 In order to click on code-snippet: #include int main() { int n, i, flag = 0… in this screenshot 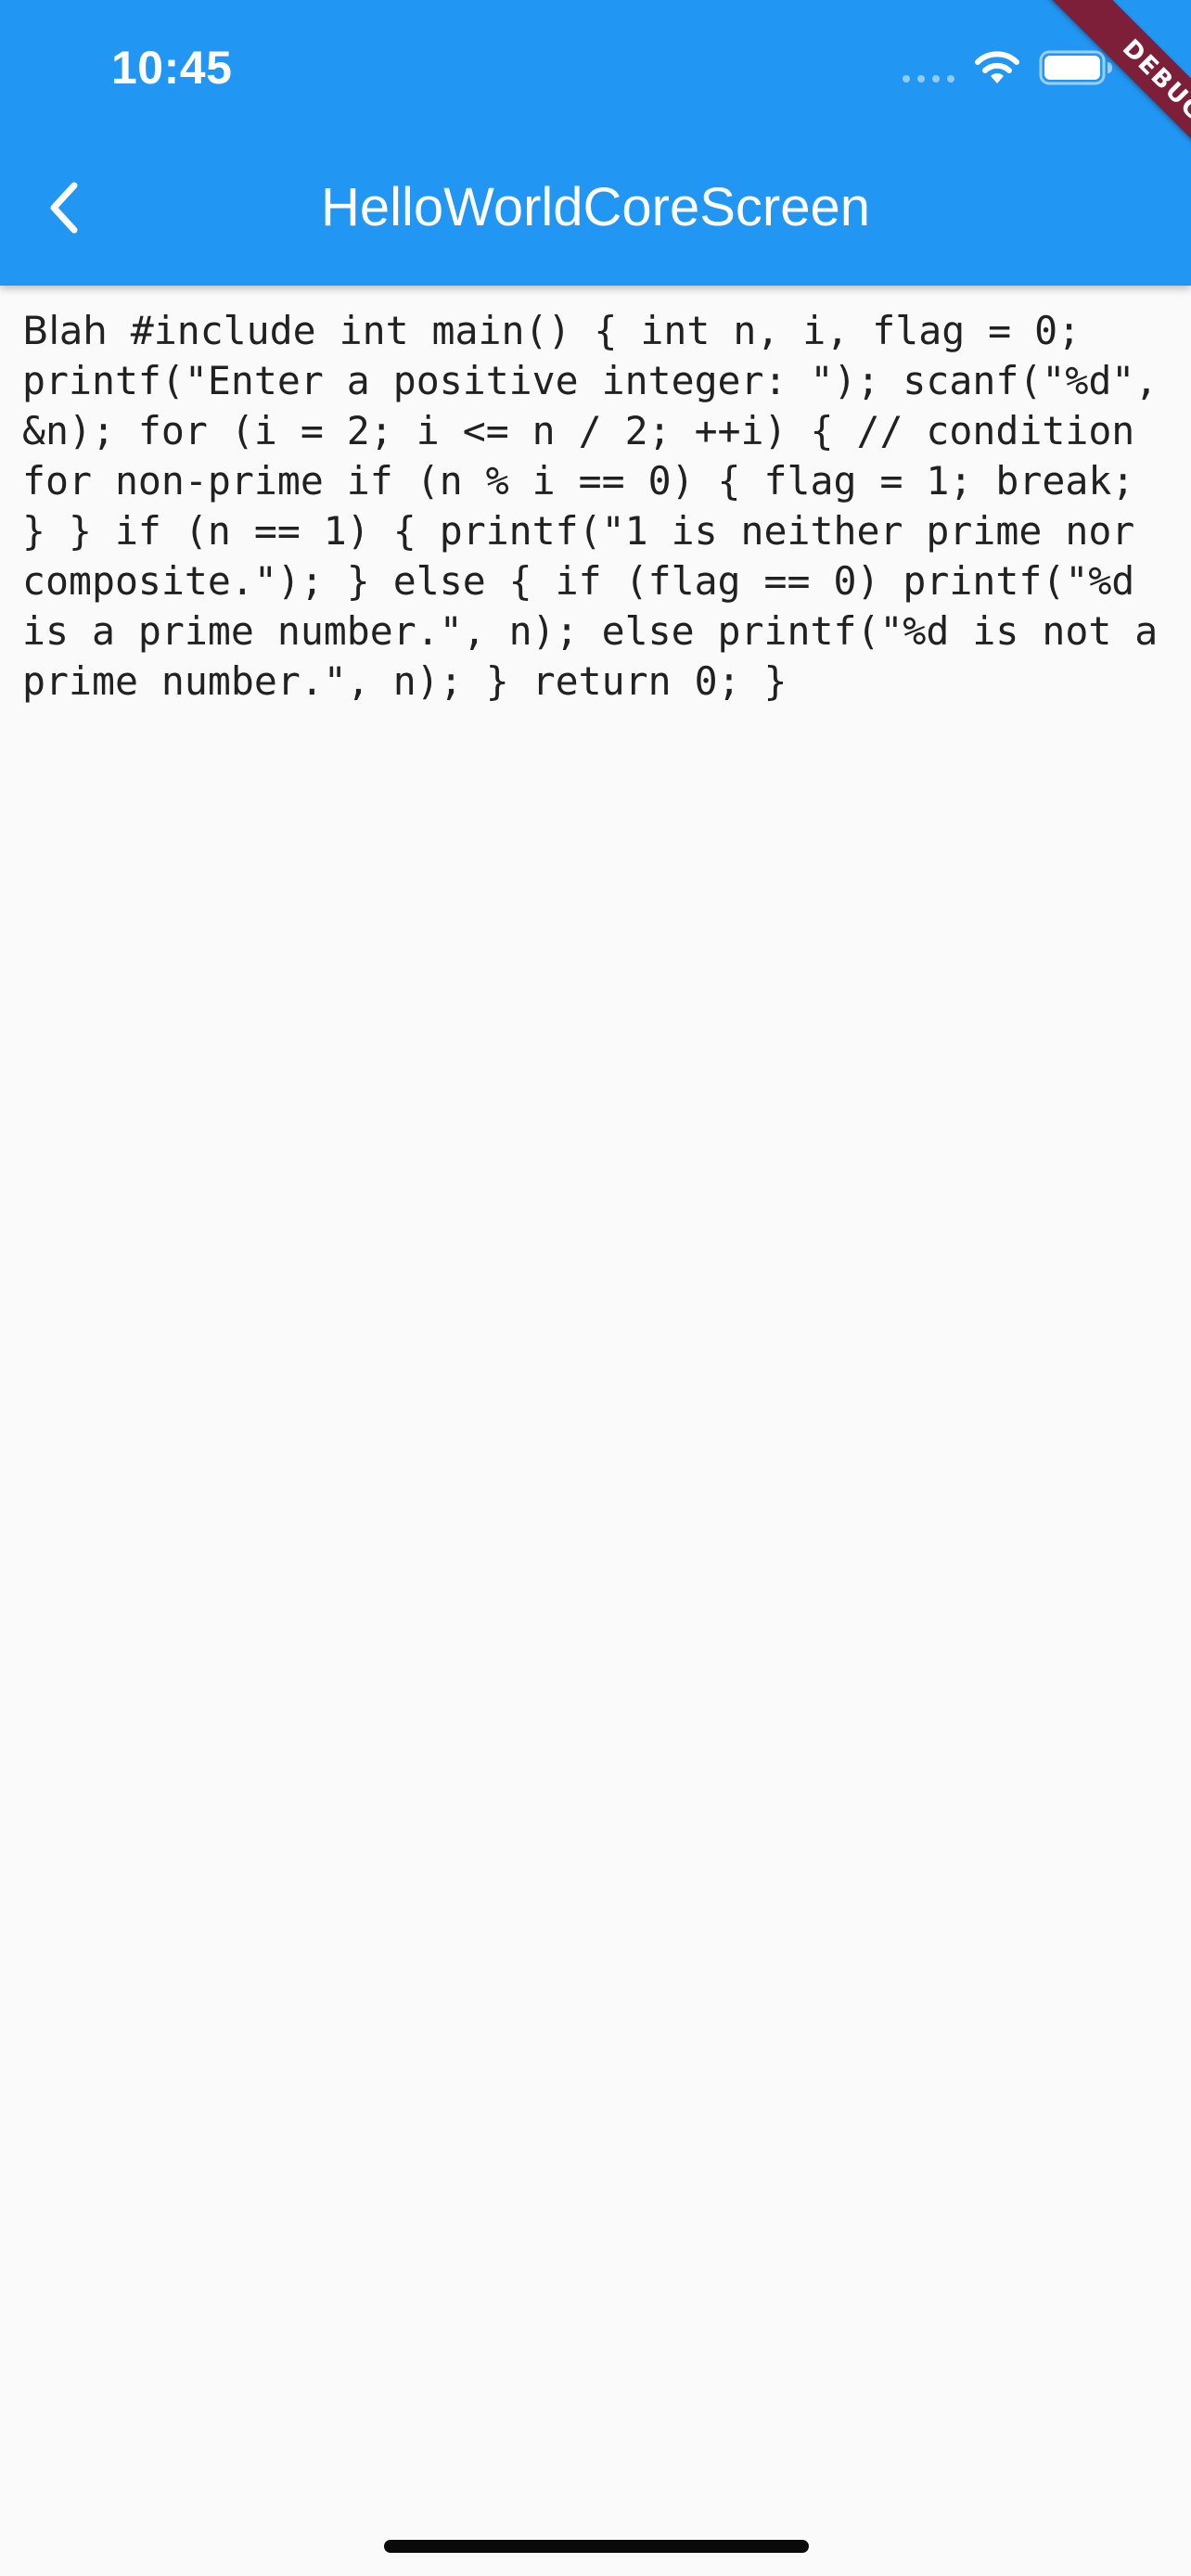, I will do `click(590, 506)`.